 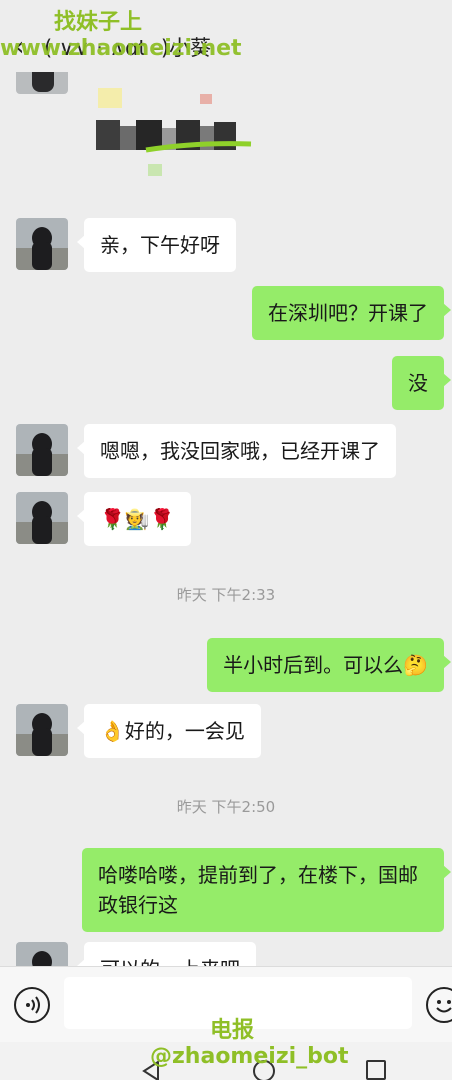 What do you see at coordinates (329, 665) in the screenshot?
I see `message-bubble-sent: 半小时后到。可以么🤔` at bounding box center [329, 665].